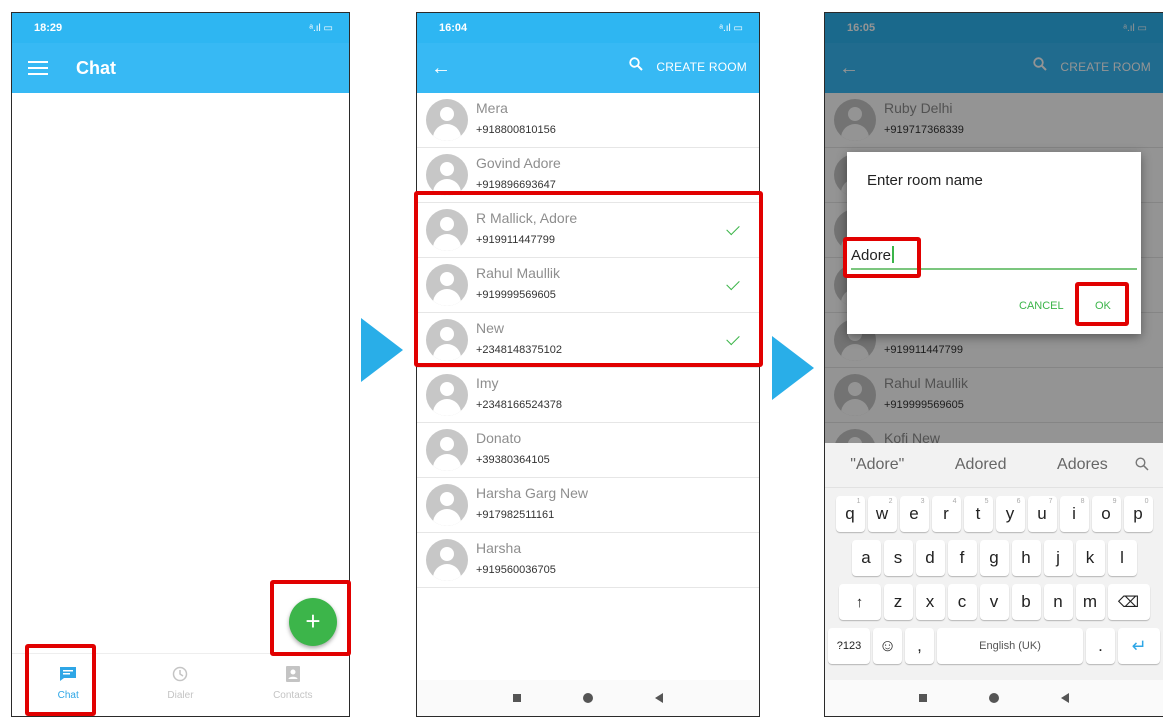  I want to click on key-l: l, so click(1122, 558).